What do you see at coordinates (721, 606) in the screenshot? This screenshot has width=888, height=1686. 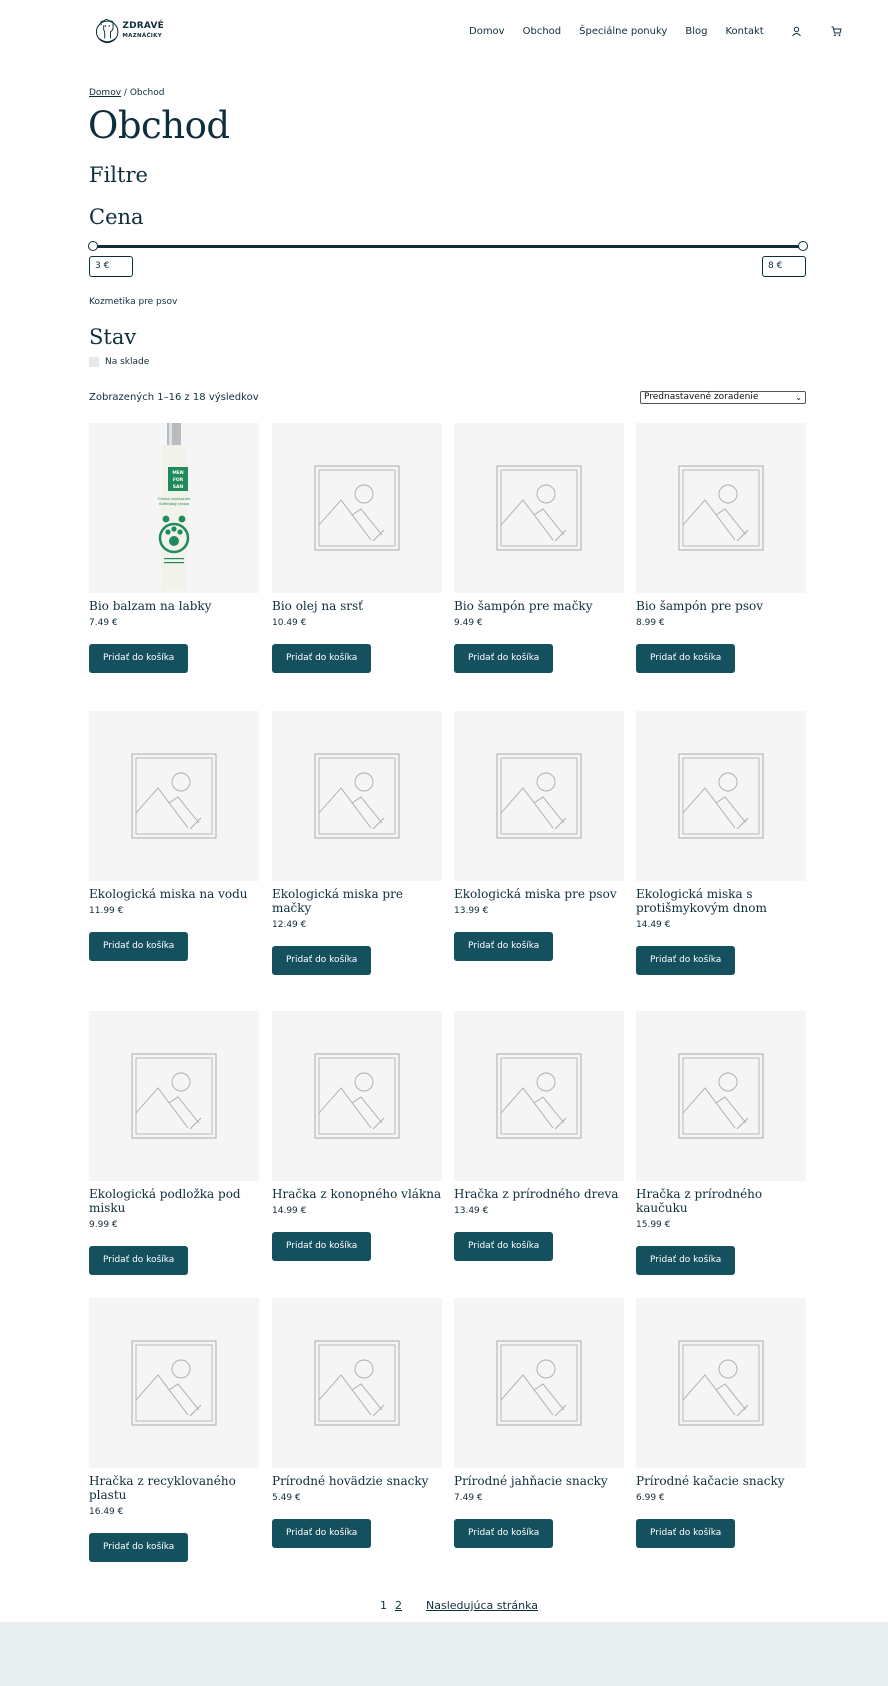 I see `product-name: Bio šampón pre psov` at bounding box center [721, 606].